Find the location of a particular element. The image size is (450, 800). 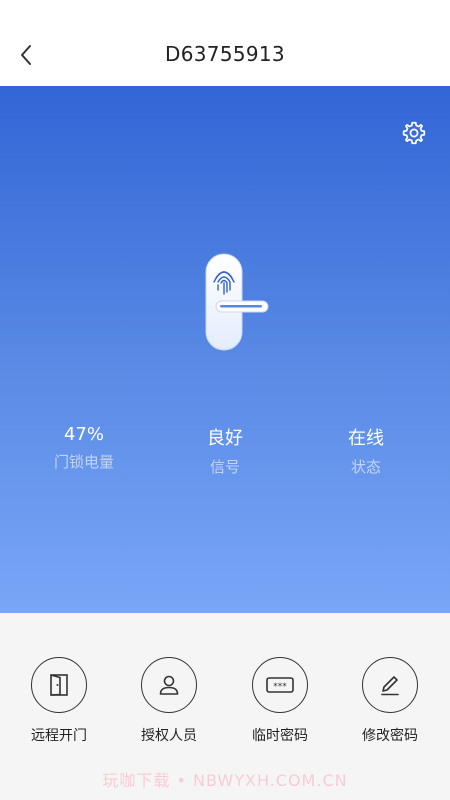

pencil-icon is located at coordinates (390, 686).